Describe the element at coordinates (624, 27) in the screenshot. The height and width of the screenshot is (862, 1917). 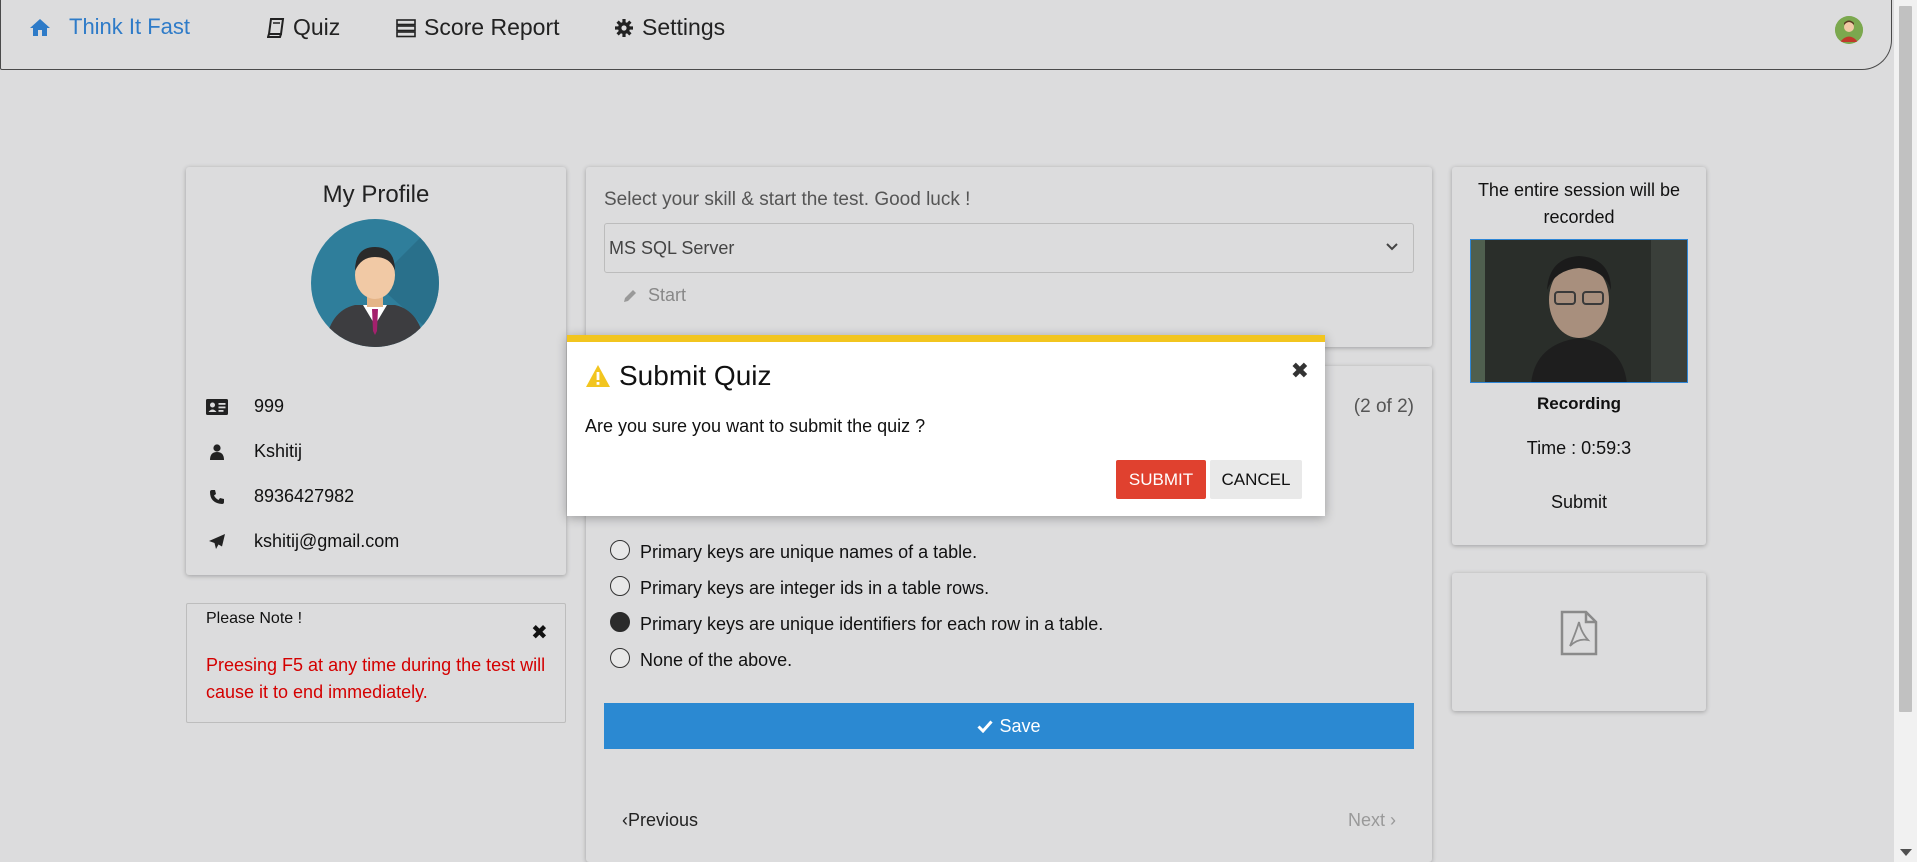
I see `gear-icon` at that location.